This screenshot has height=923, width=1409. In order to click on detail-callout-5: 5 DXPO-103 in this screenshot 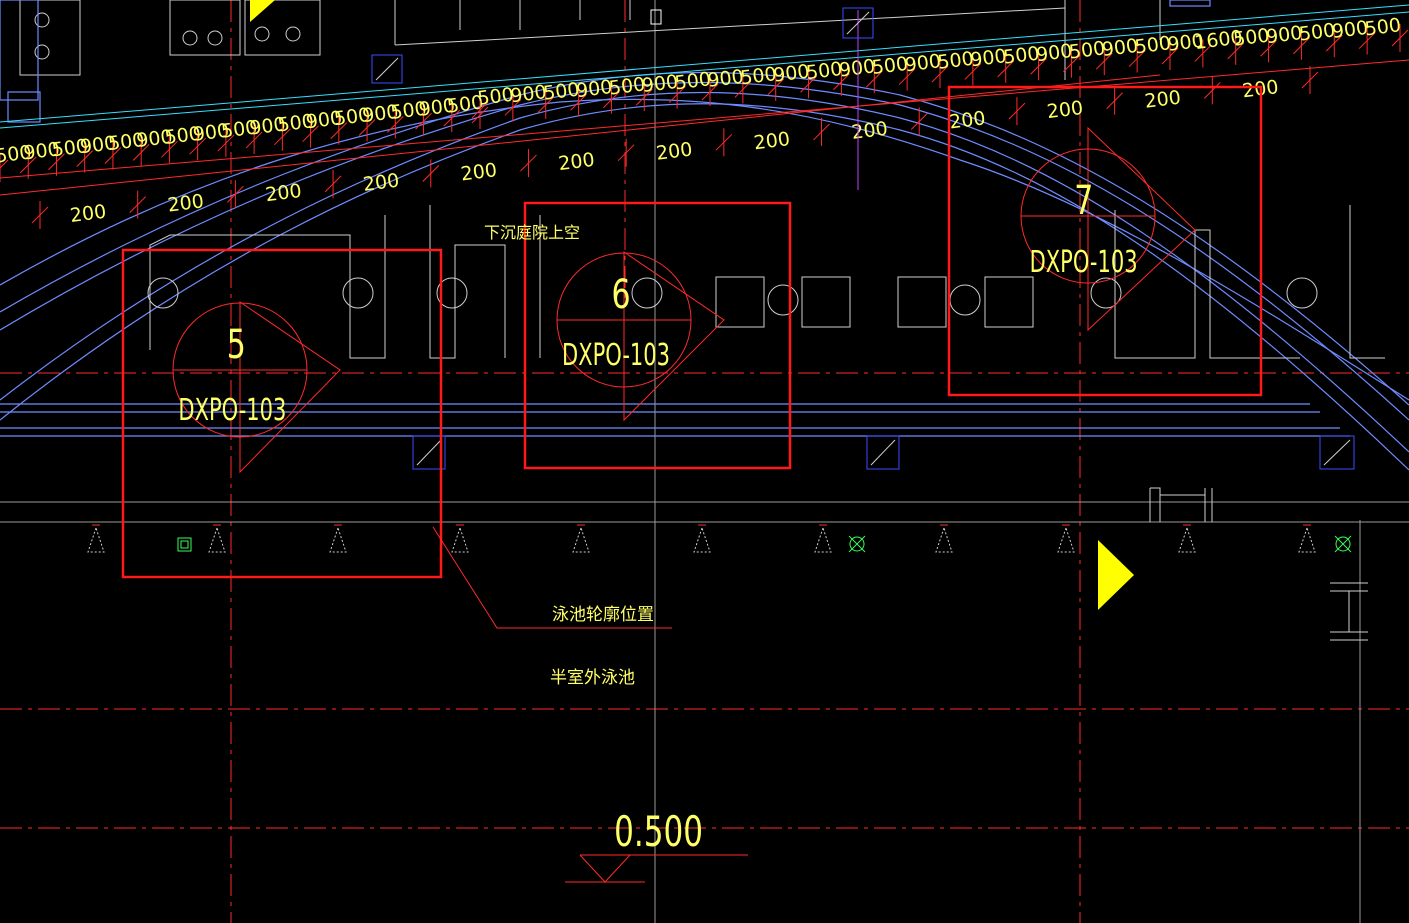, I will do `click(256, 387)`.